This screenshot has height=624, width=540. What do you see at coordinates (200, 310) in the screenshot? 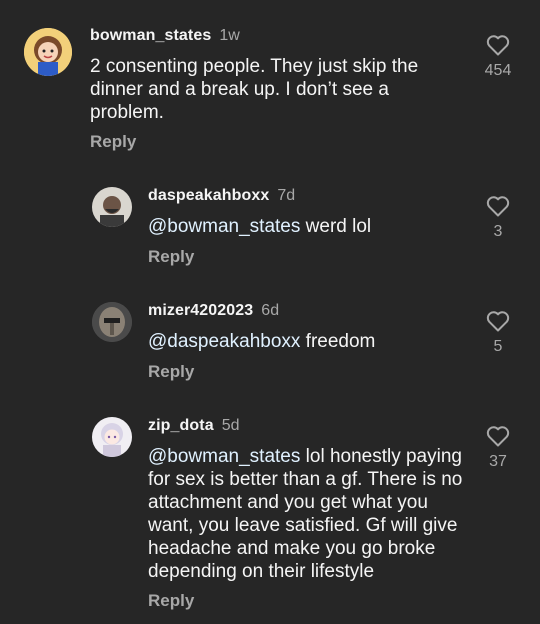
I see `username: mizer4202023` at bounding box center [200, 310].